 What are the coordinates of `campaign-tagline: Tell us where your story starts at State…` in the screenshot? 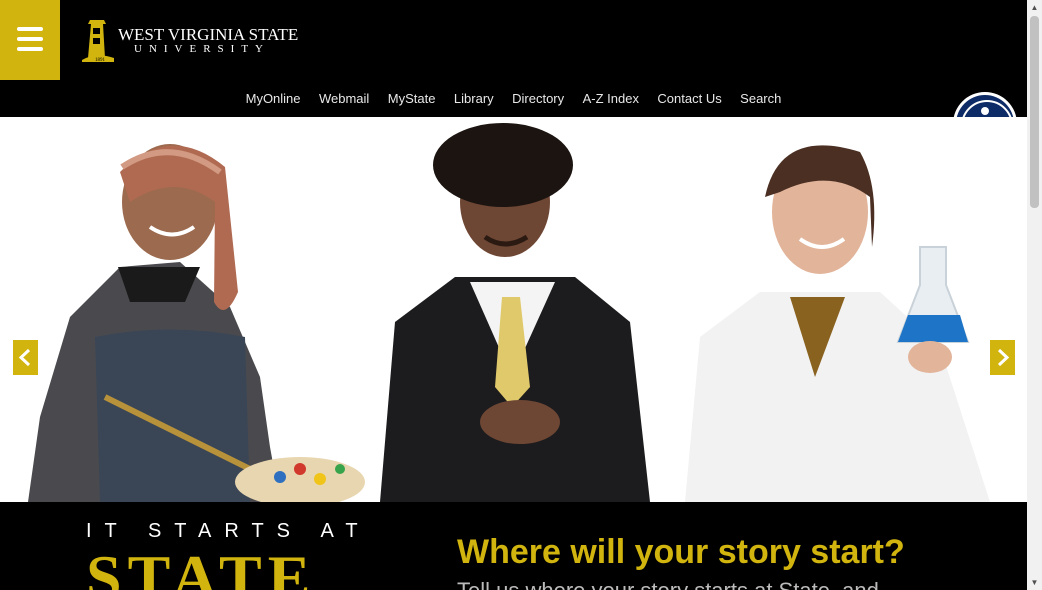 It's located at (668, 584).